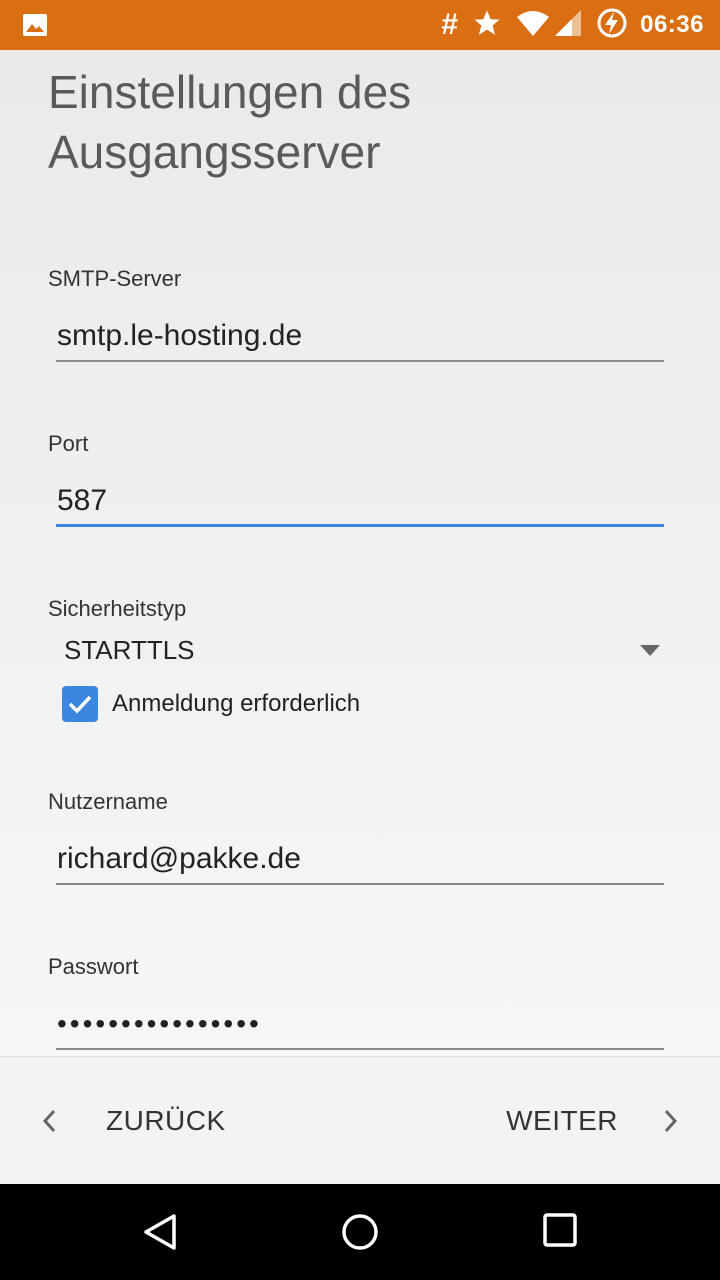  Describe the element at coordinates (49, 1121) in the screenshot. I see `chevron-left-icon` at that location.